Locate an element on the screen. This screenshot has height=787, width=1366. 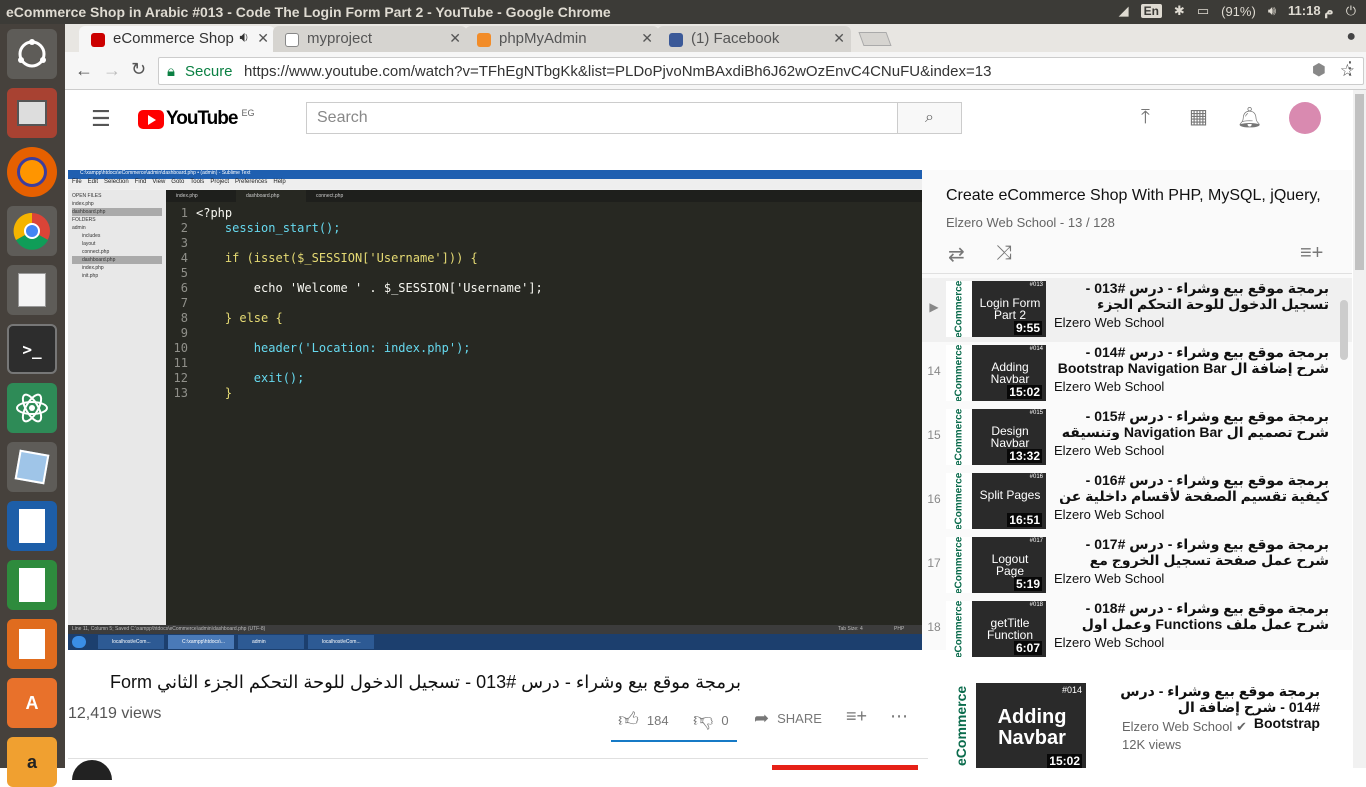
thumbs-up-icon: 👍︎ is located at coordinates (628, 720).